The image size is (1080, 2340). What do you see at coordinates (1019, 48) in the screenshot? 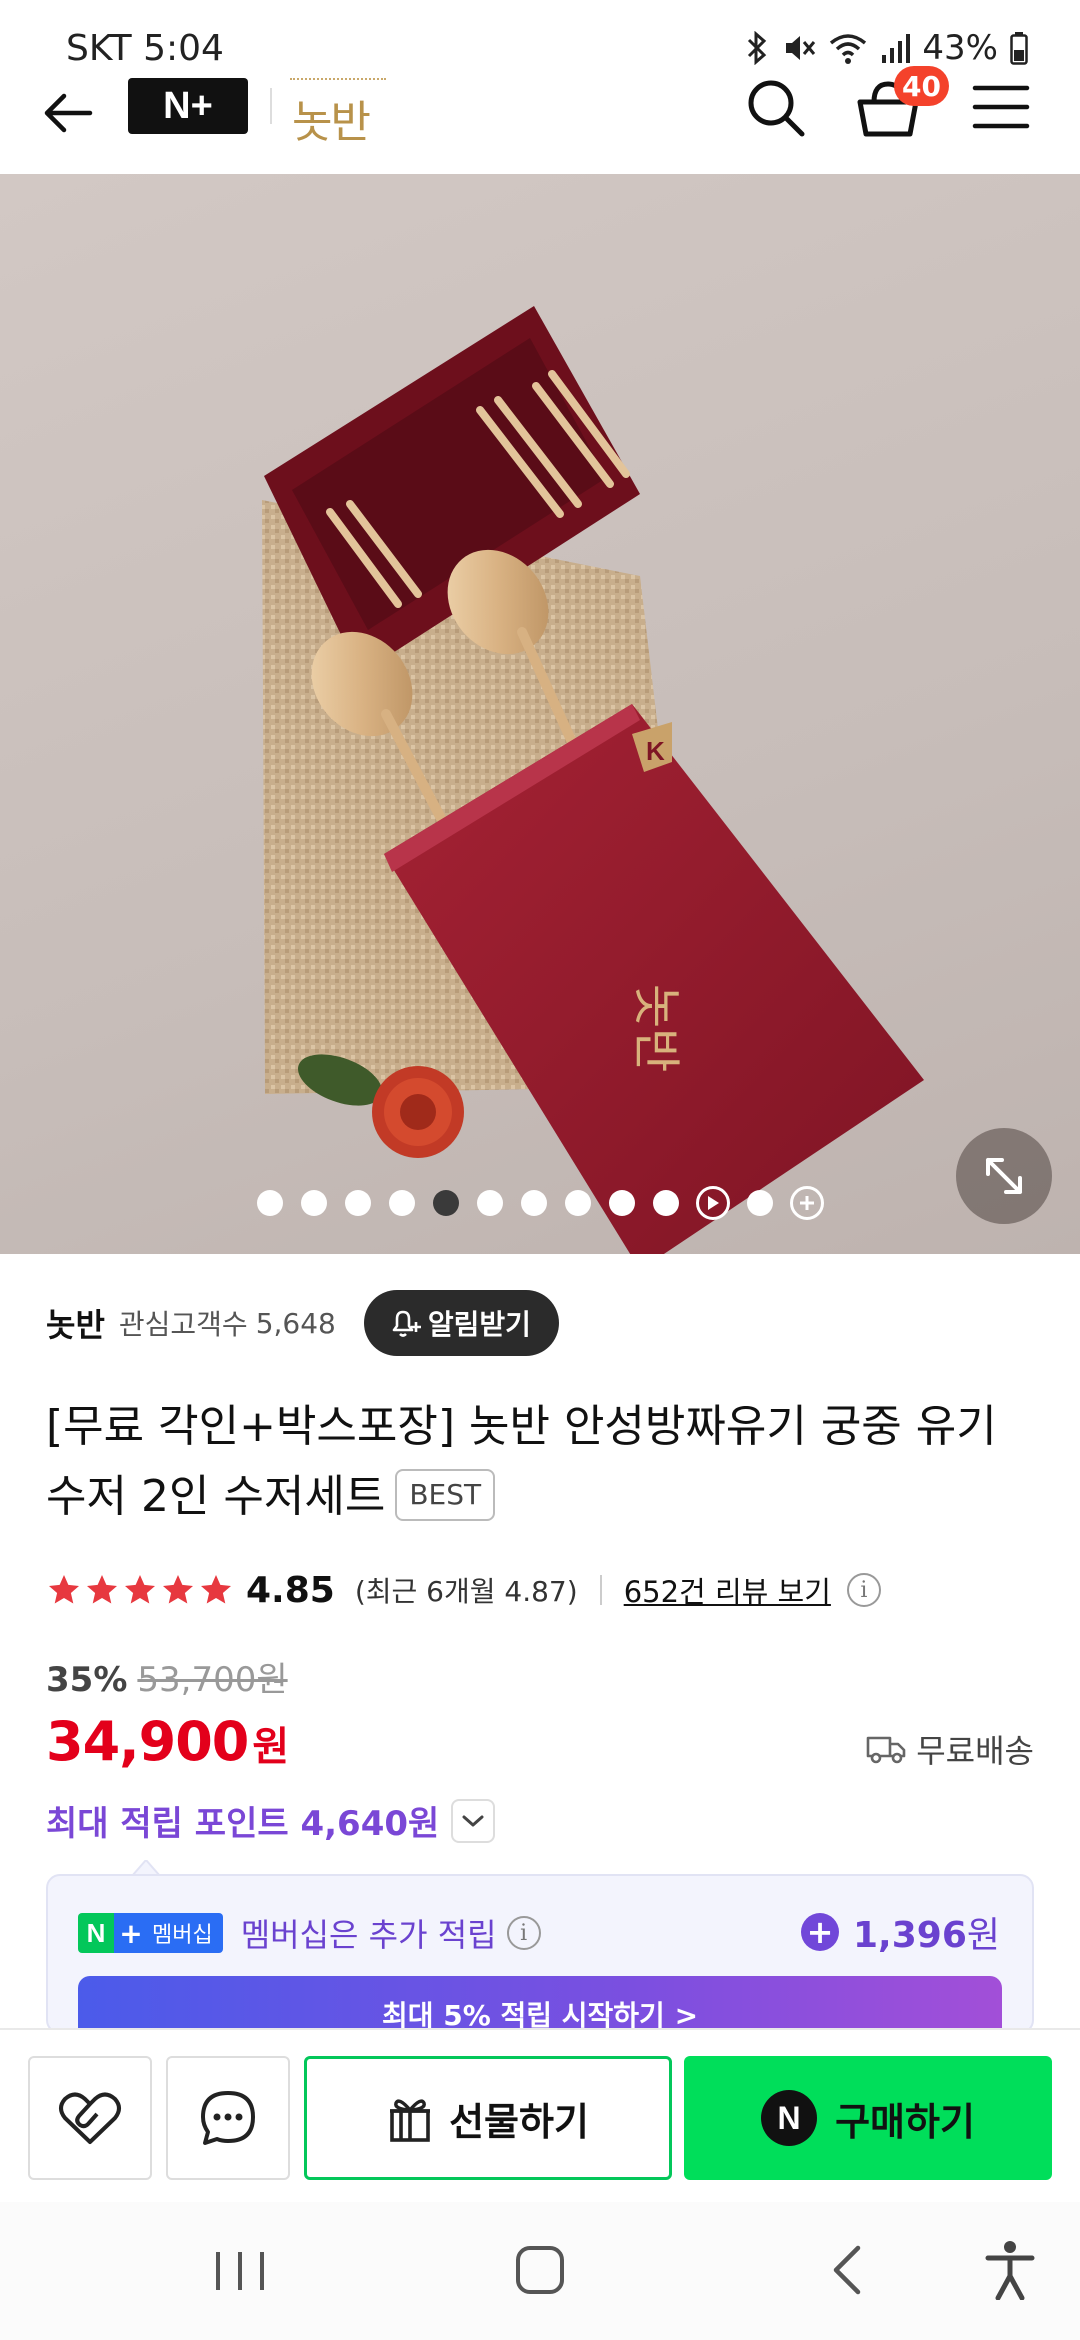
I see `battery-icon` at bounding box center [1019, 48].